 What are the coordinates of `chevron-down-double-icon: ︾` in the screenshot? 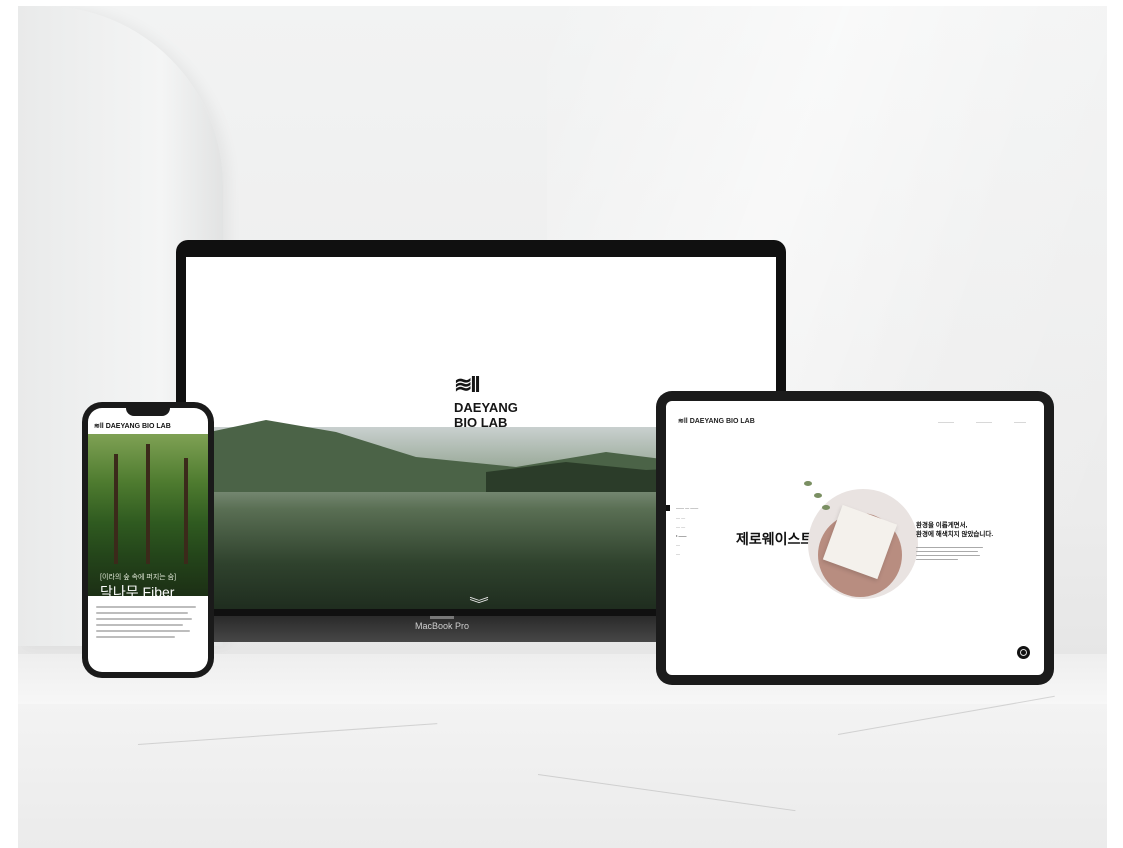 It's located at (479, 601).